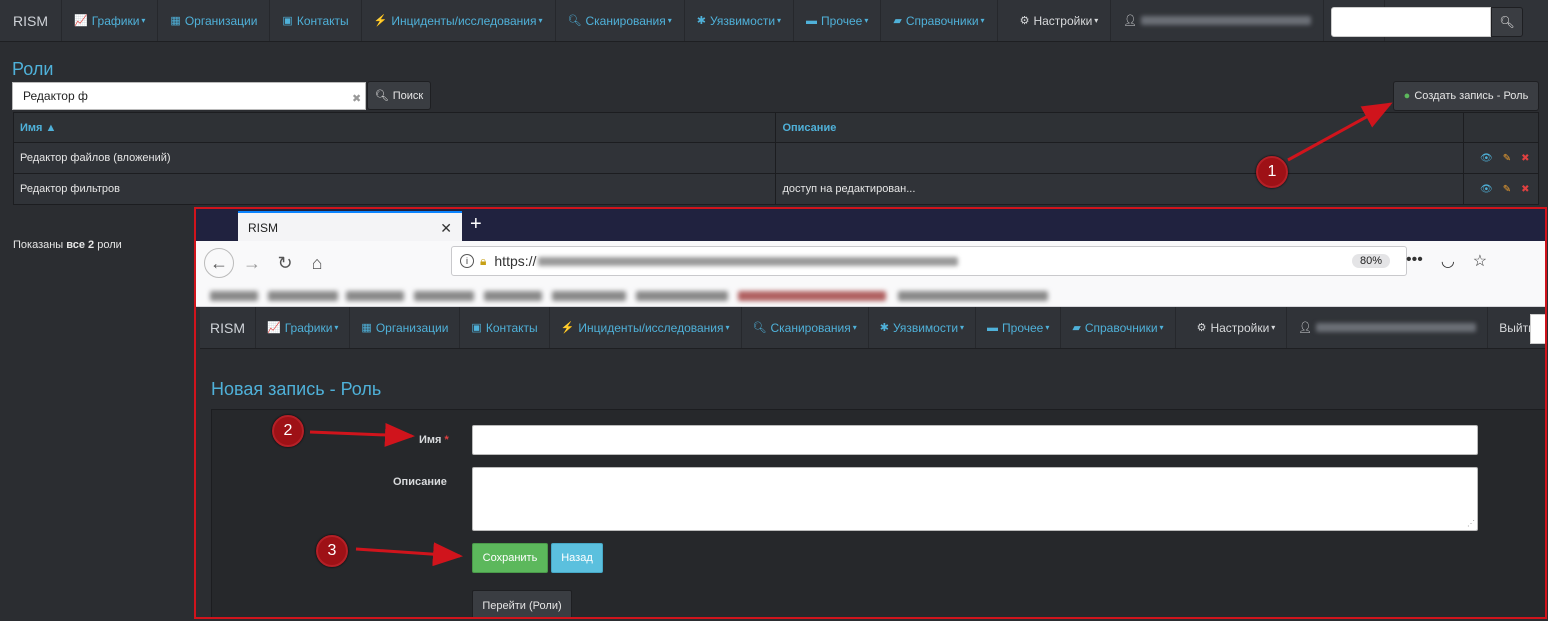  I want to click on annotation-marker-3: 3, so click(332, 551).